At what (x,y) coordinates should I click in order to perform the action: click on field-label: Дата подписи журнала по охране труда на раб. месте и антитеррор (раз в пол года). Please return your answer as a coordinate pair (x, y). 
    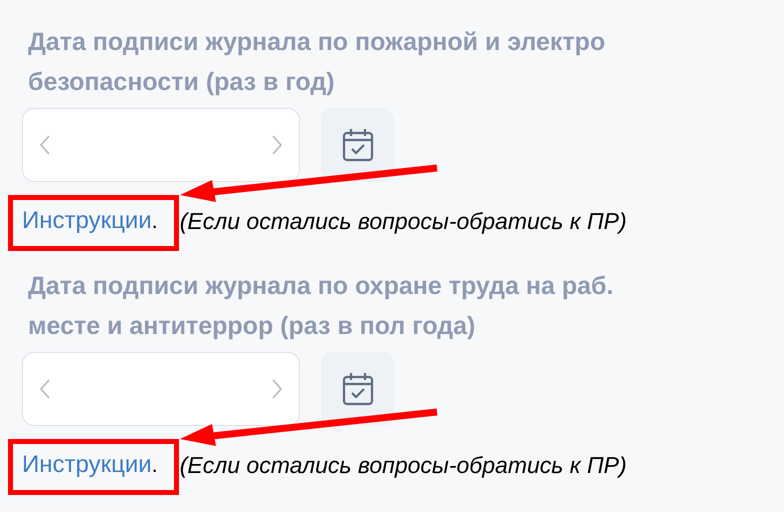
    Looking at the image, I should click on (320, 306).